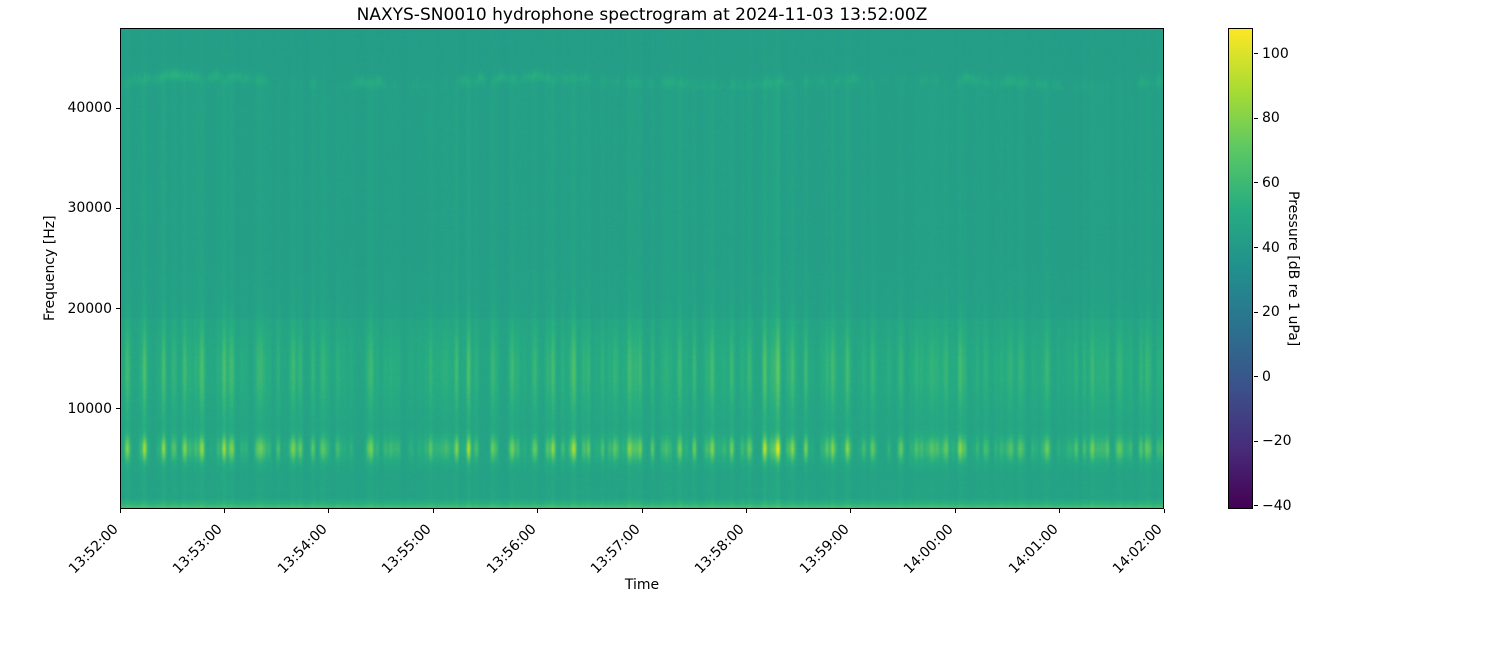 This screenshot has height=646, width=1500. I want to click on colorbar-tick-label: 40, so click(1271, 247).